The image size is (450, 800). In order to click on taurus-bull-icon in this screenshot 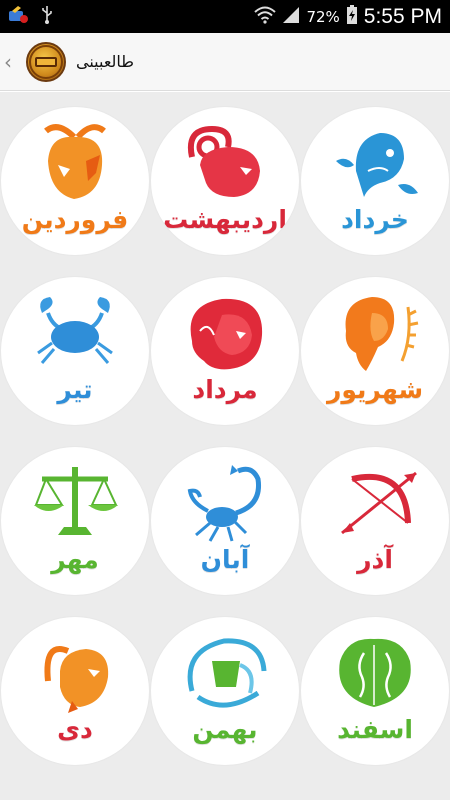, I will do `click(225, 157)`.